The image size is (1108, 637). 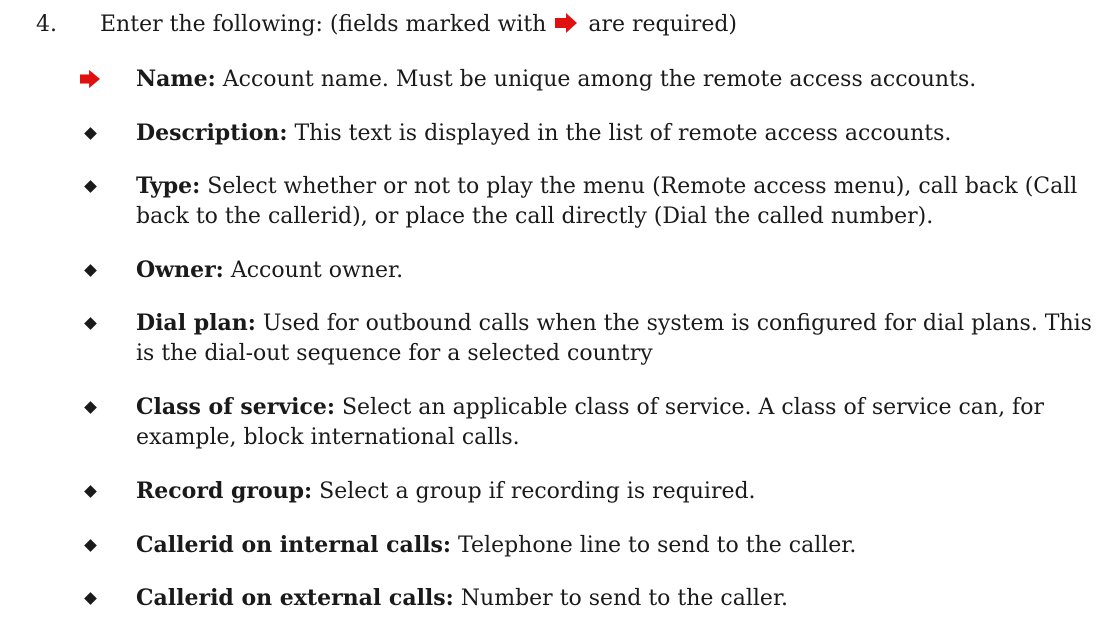 I want to click on field-label: Callerid on internal calls:, so click(x=294, y=545).